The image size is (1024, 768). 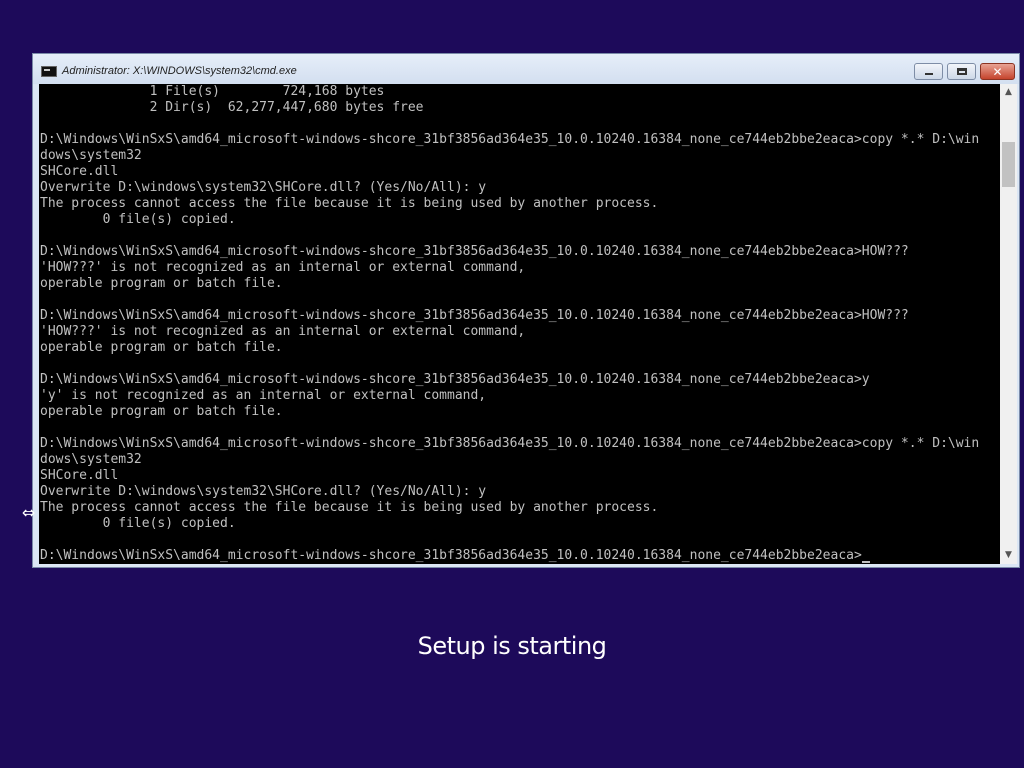 I want to click on vertical-scrollbar: ▲ ▼, so click(x=1008, y=324).